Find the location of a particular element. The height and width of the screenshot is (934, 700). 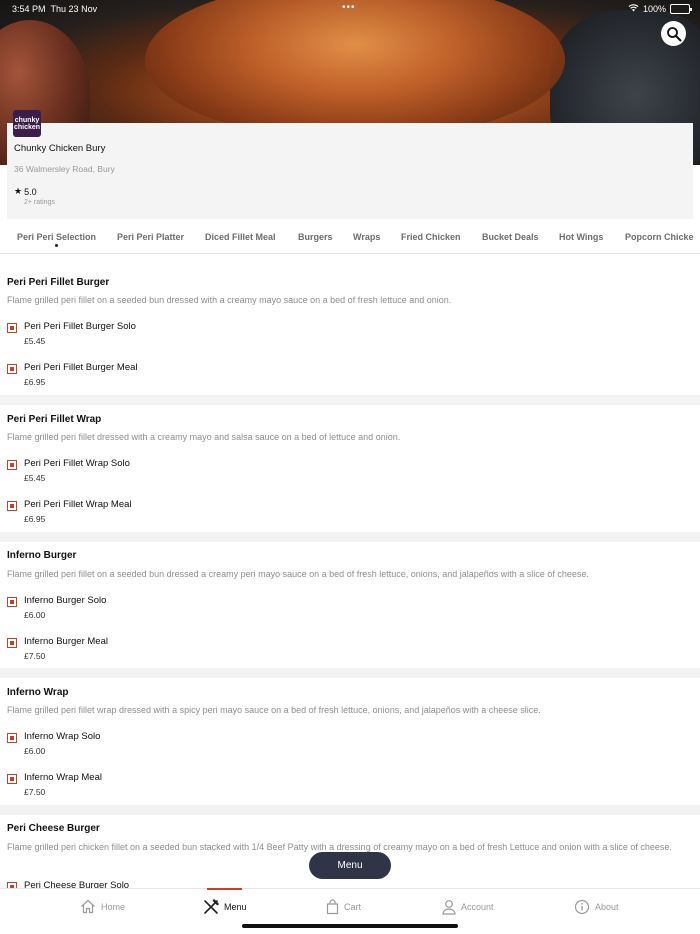

tab-burgers: Burgers is located at coordinates (315, 237).